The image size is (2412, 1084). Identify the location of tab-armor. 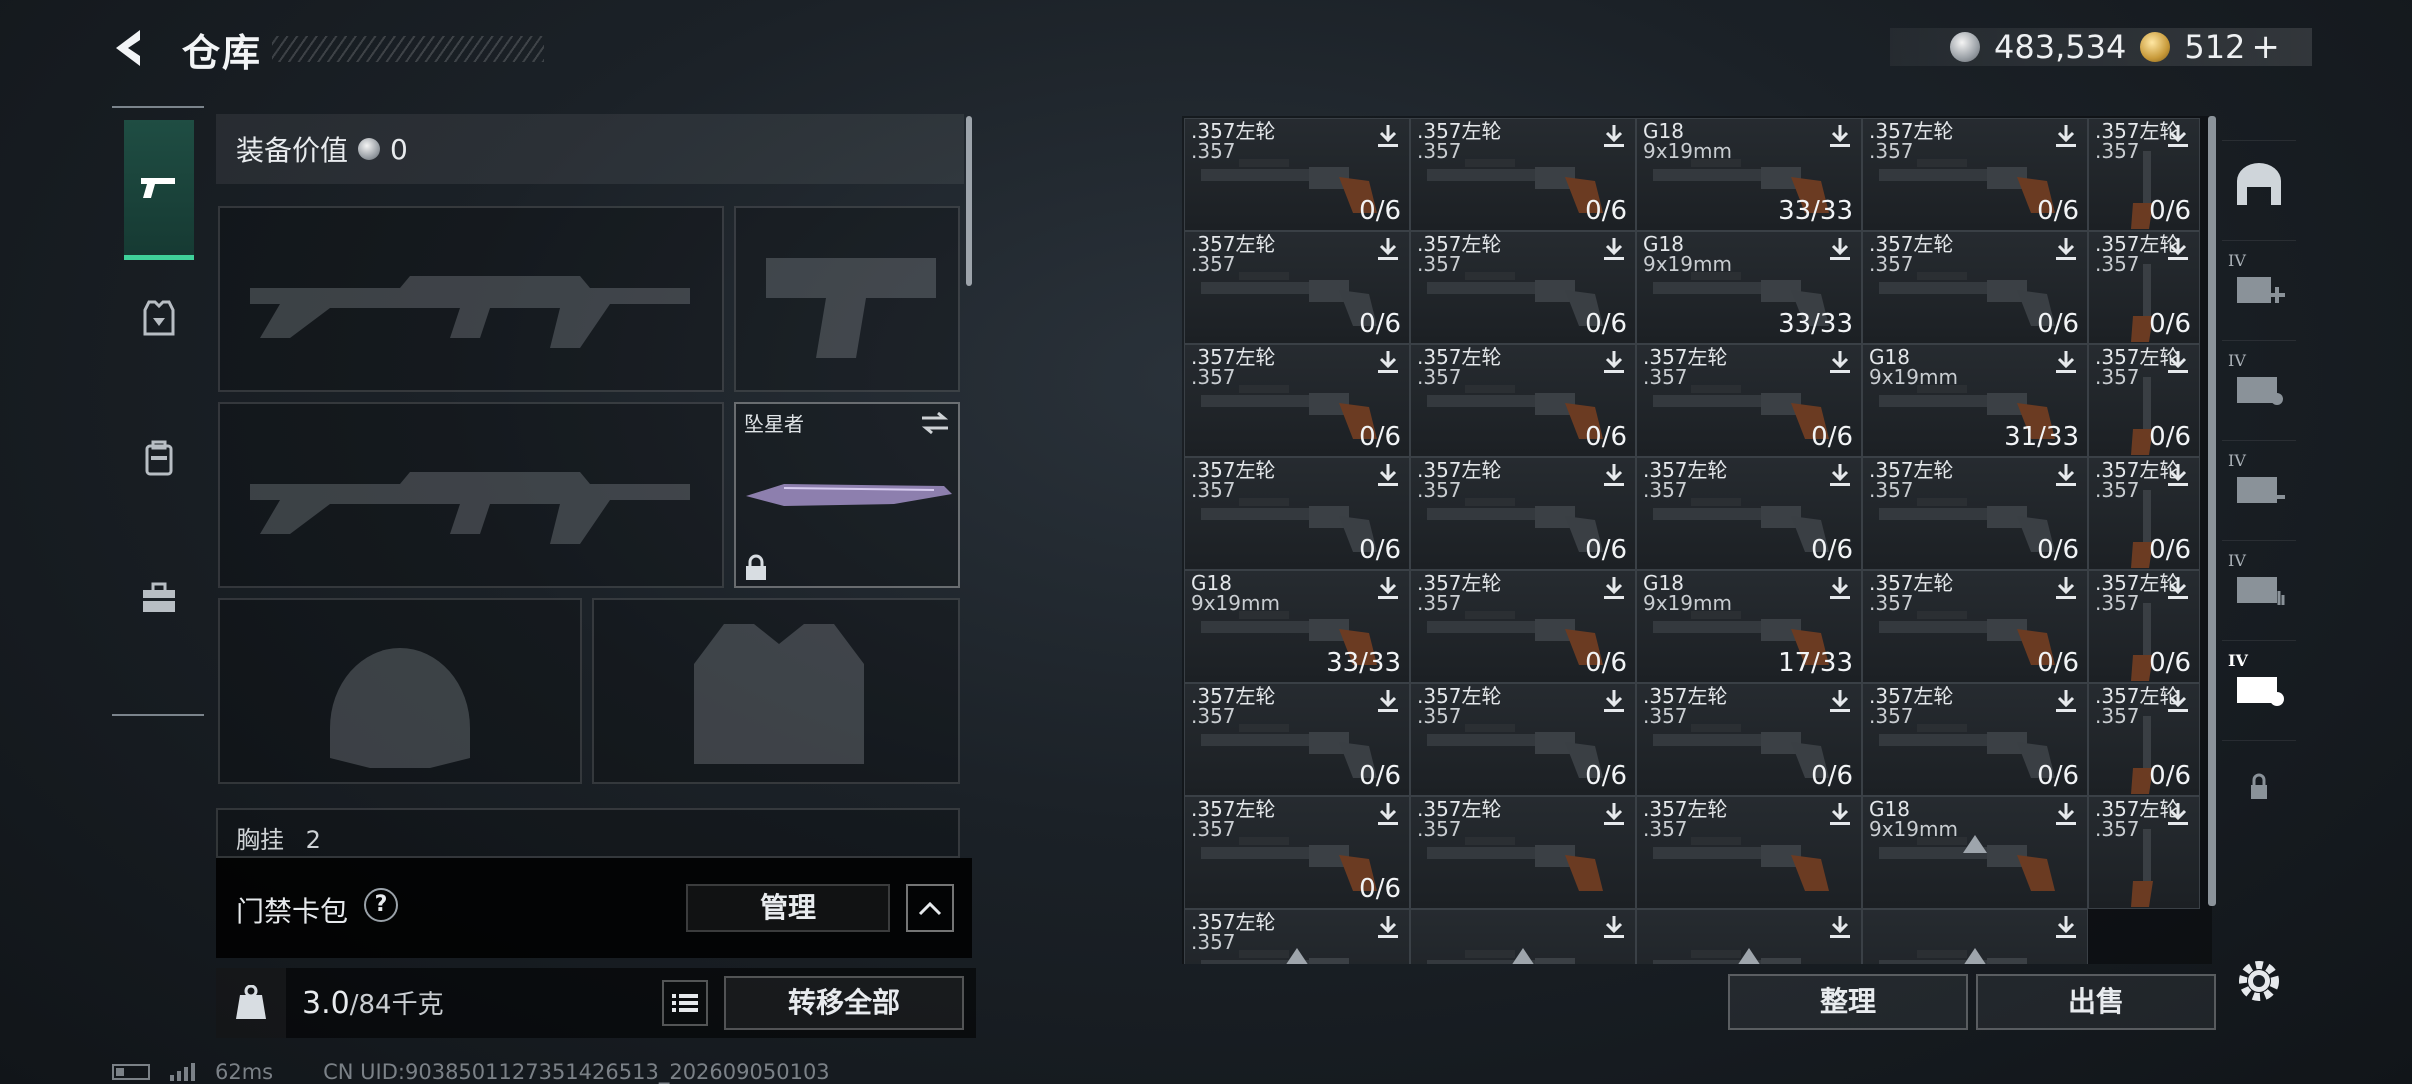
(159, 318).